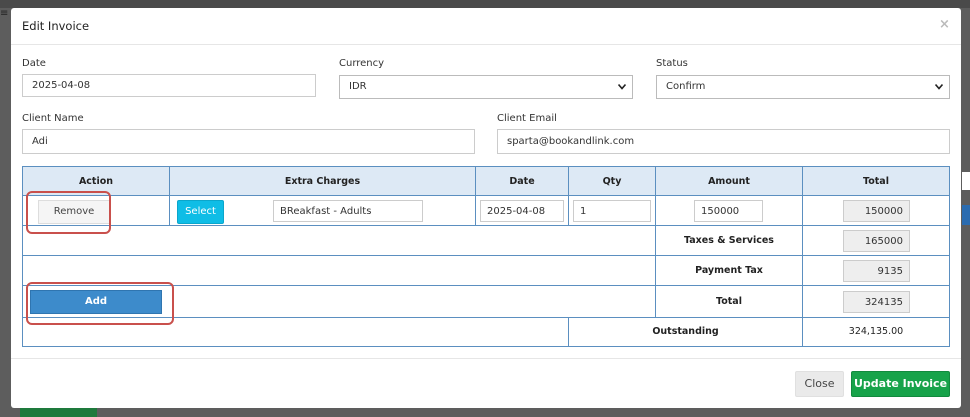 The width and height of the screenshot is (970, 417). What do you see at coordinates (612, 181) in the screenshot?
I see `header-qty: Qty` at bounding box center [612, 181].